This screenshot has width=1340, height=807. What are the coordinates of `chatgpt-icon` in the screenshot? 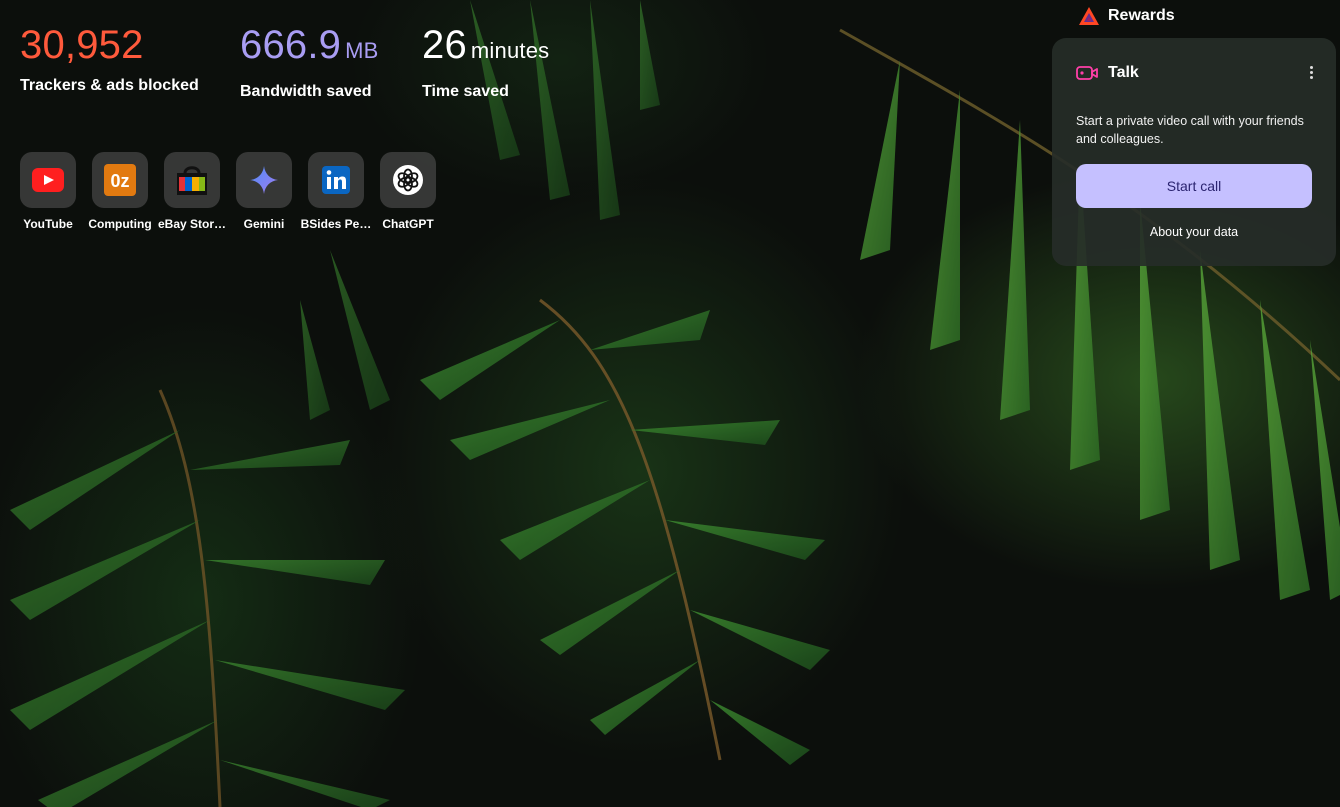 It's located at (408, 180).